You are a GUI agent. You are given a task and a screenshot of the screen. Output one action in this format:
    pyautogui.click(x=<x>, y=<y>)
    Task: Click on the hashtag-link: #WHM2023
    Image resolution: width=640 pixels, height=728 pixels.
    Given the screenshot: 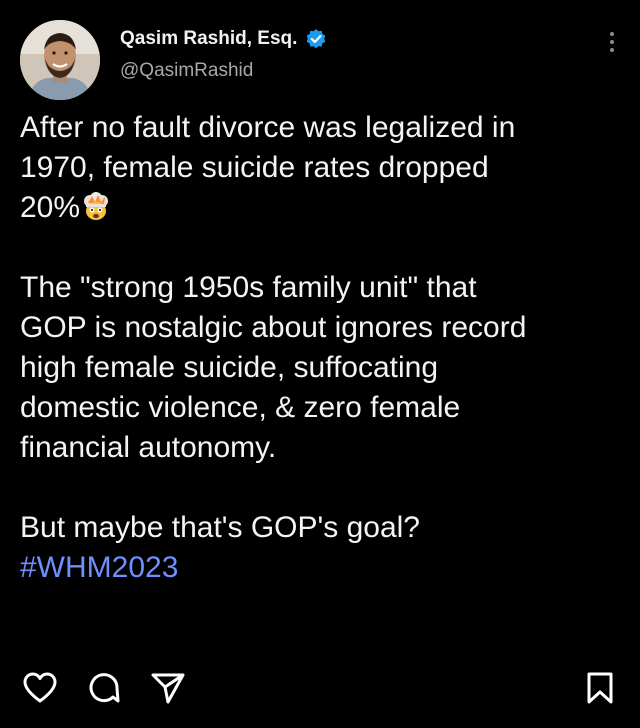 What is the action you would take?
    pyautogui.click(x=320, y=568)
    